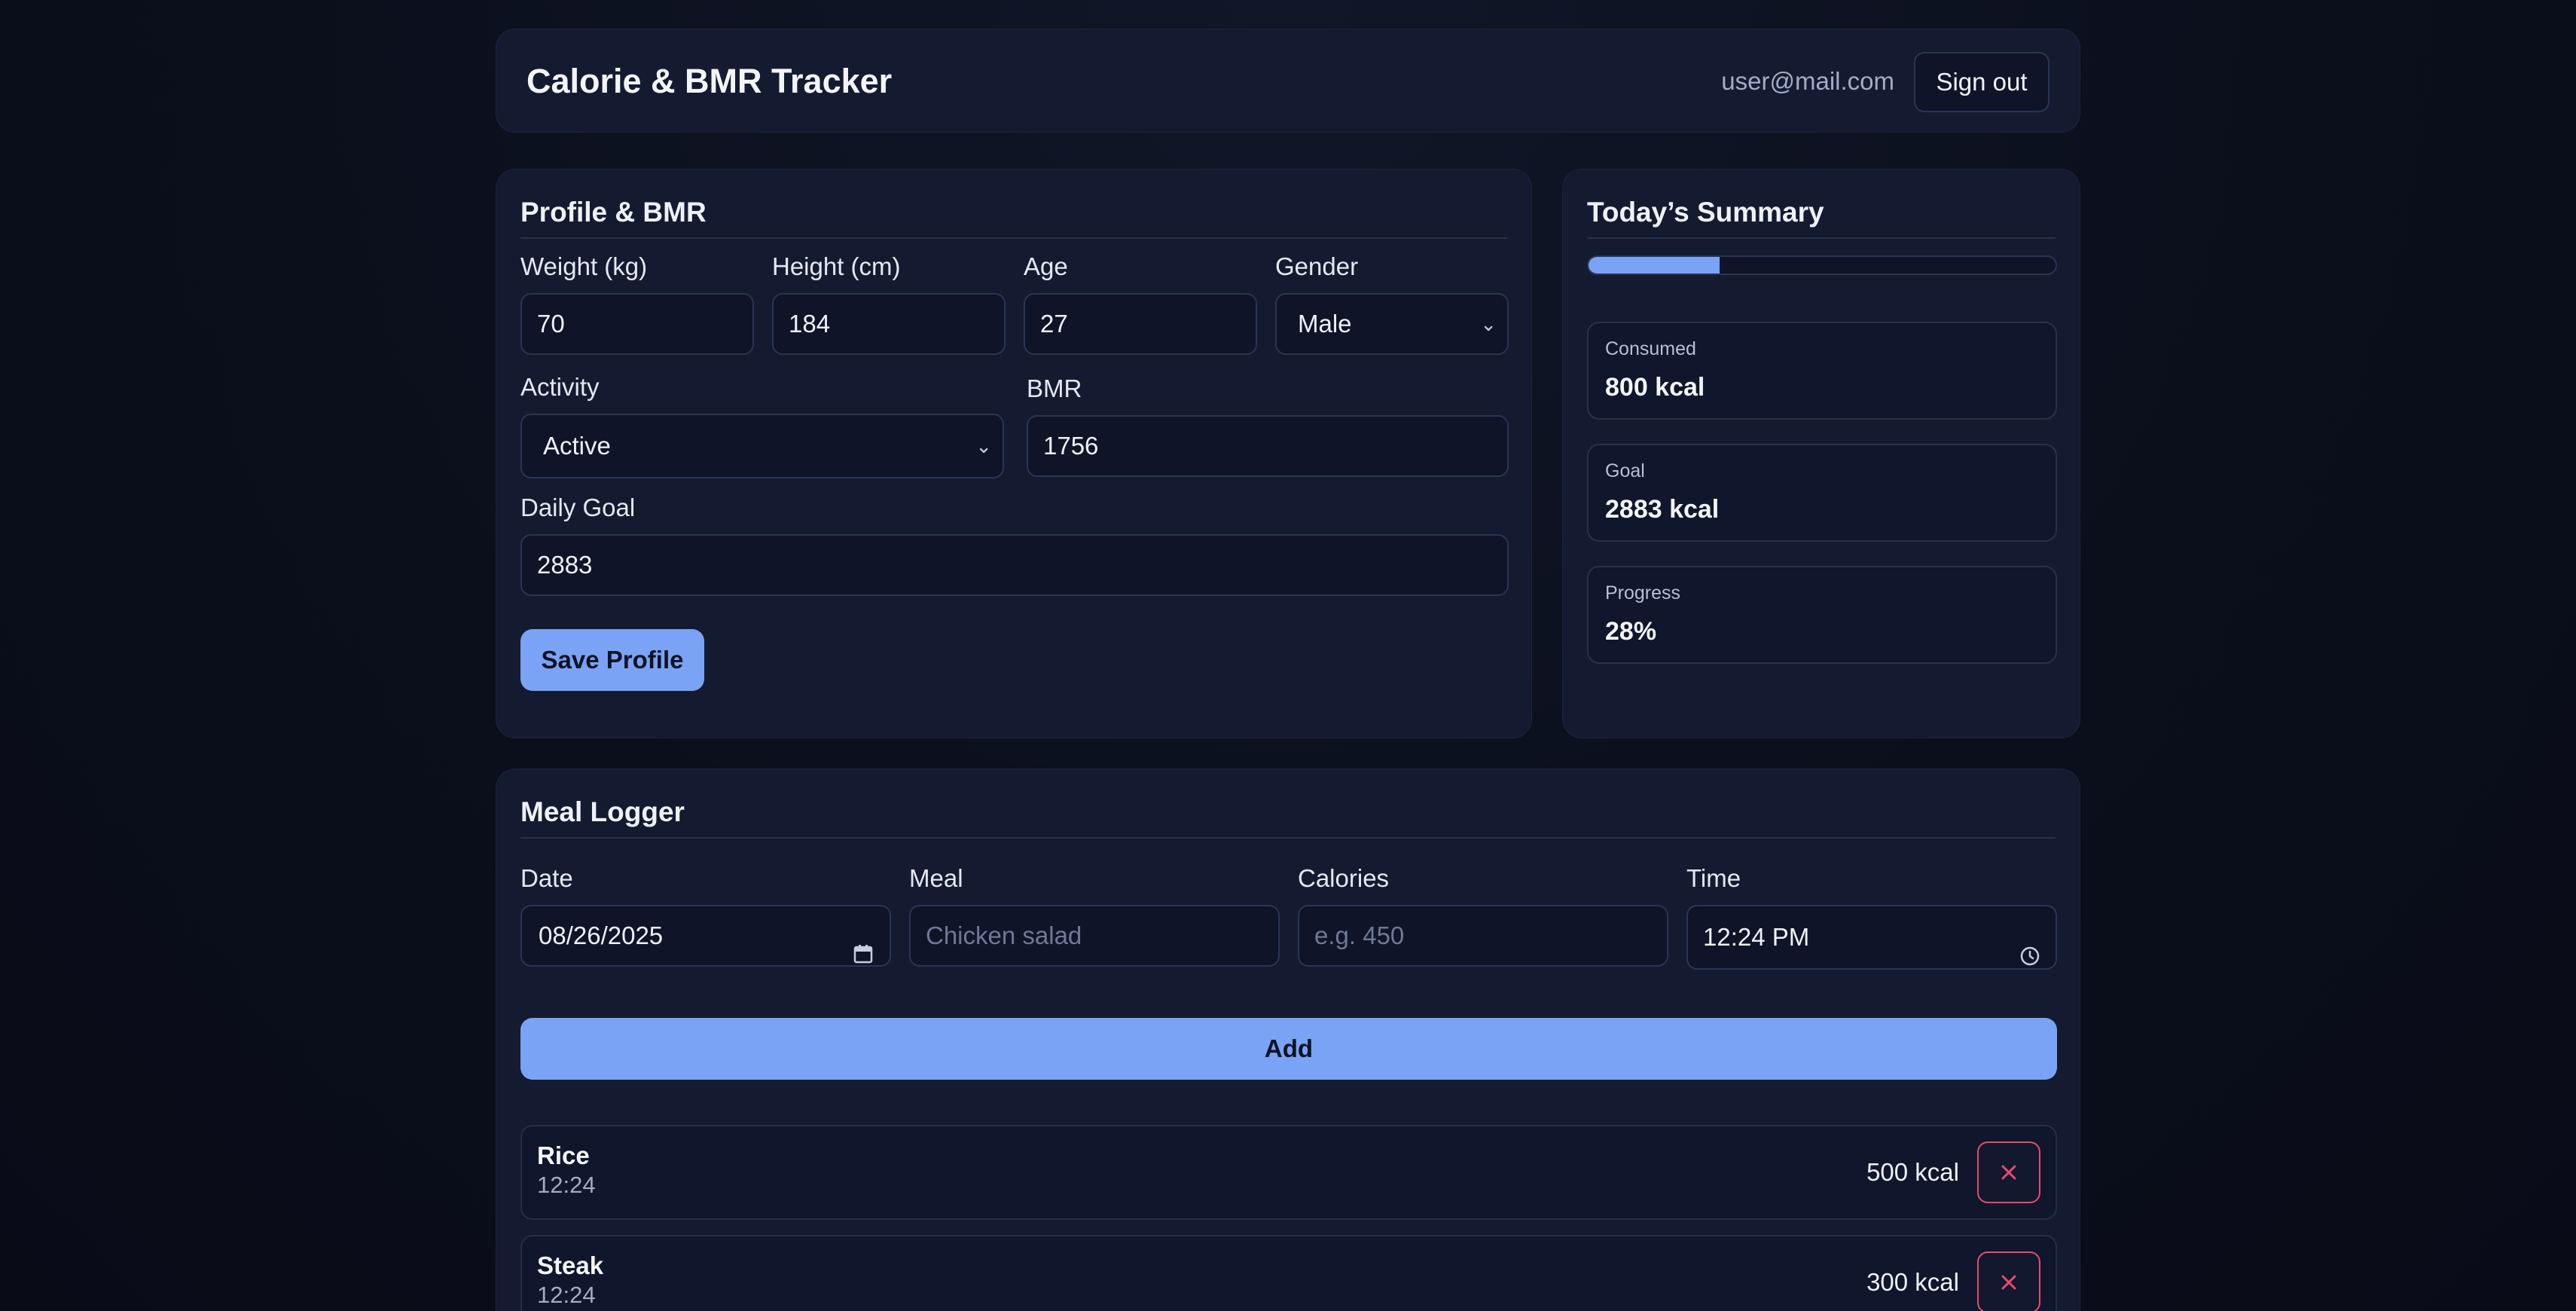 This screenshot has height=1311, width=2576. What do you see at coordinates (1288, 1172) in the screenshot?
I see `meal-list-item: Rice 12:24 500 kcal` at bounding box center [1288, 1172].